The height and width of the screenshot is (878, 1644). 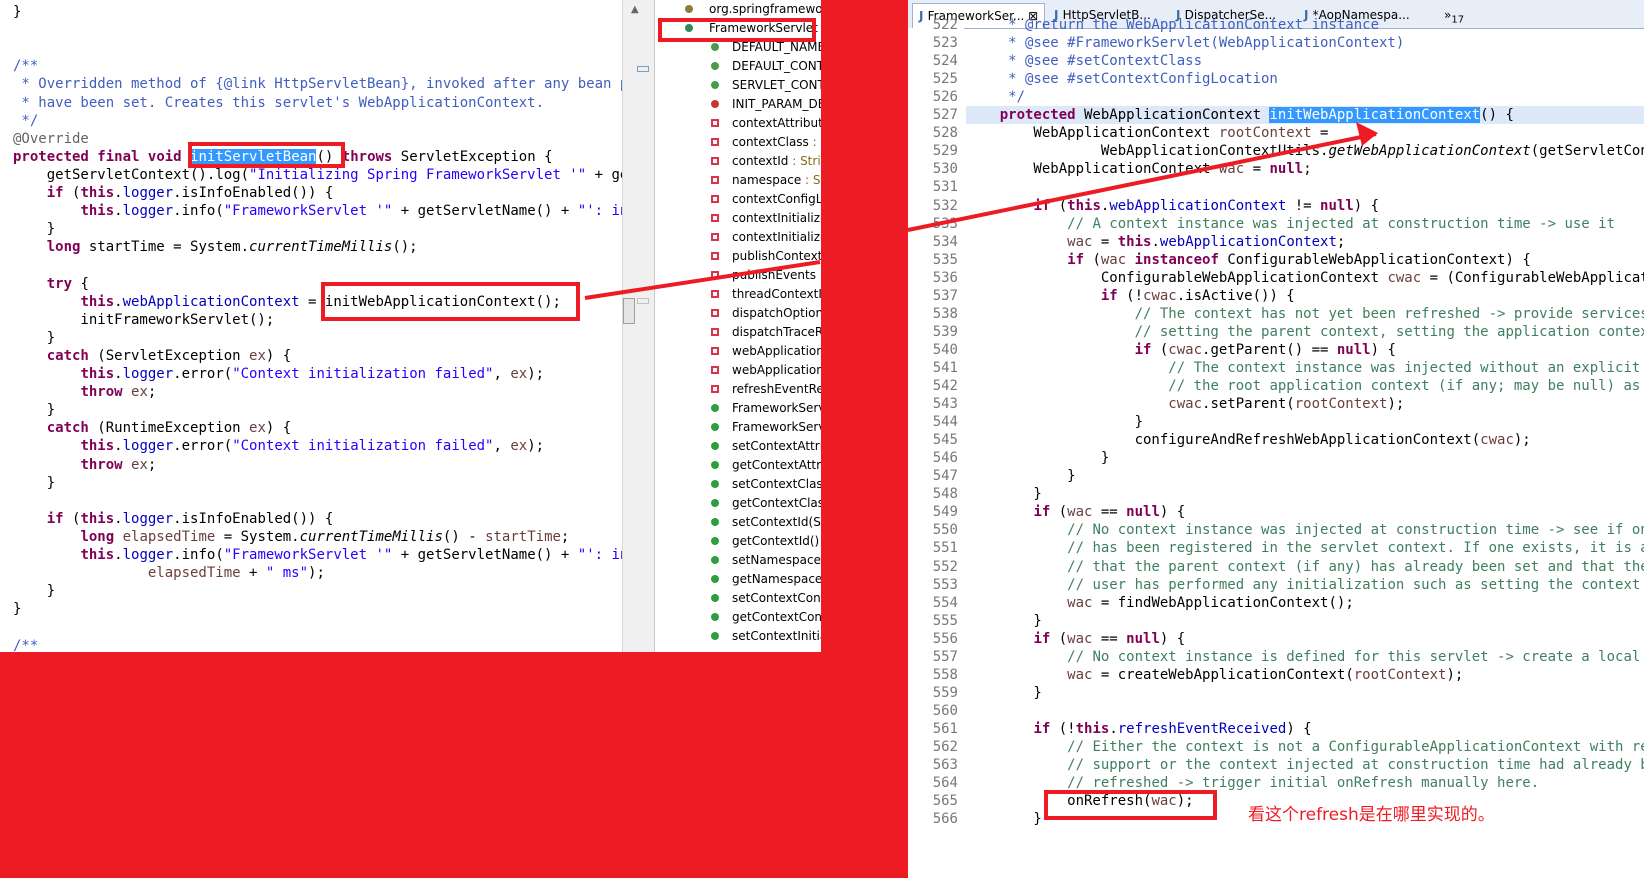 I want to click on outline-item: webApplicationContext, so click(x=738, y=351).